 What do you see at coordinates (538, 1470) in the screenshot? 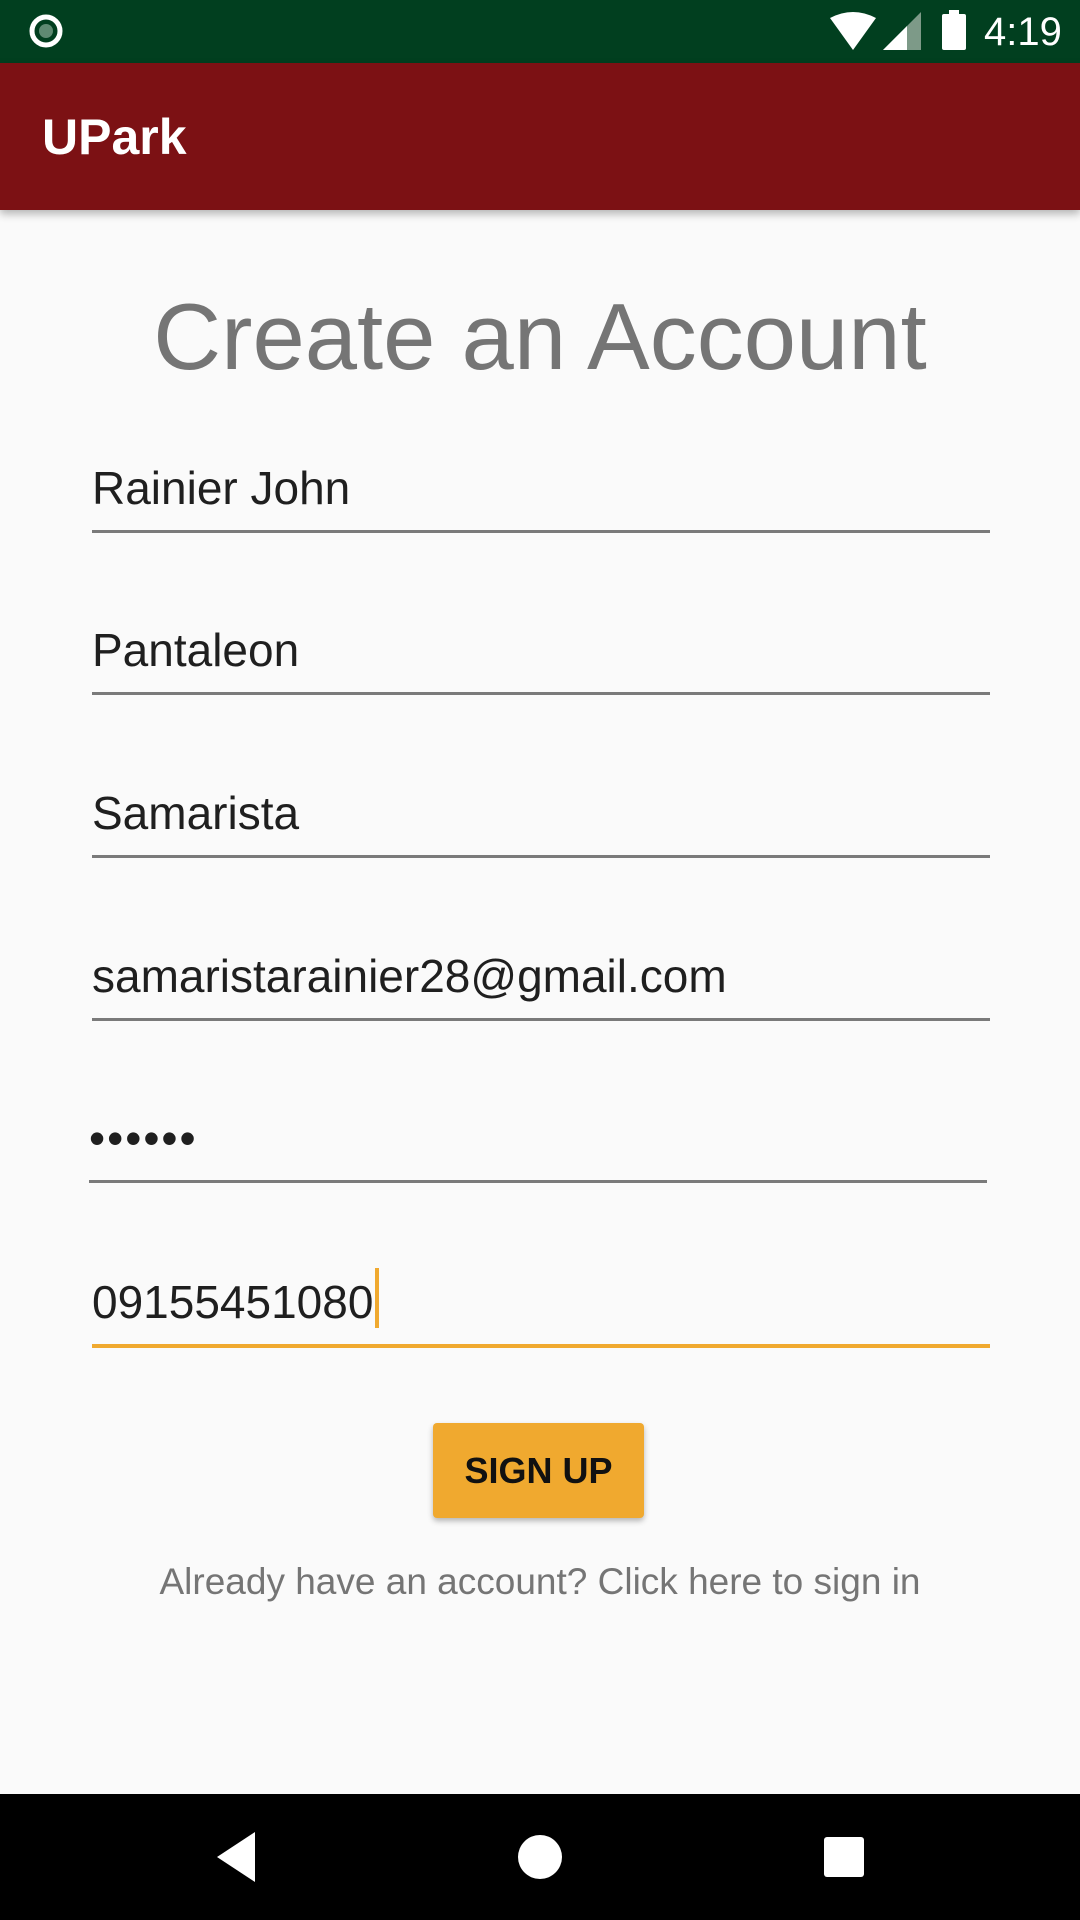
I see `sign-up-button: SIGN UP` at bounding box center [538, 1470].